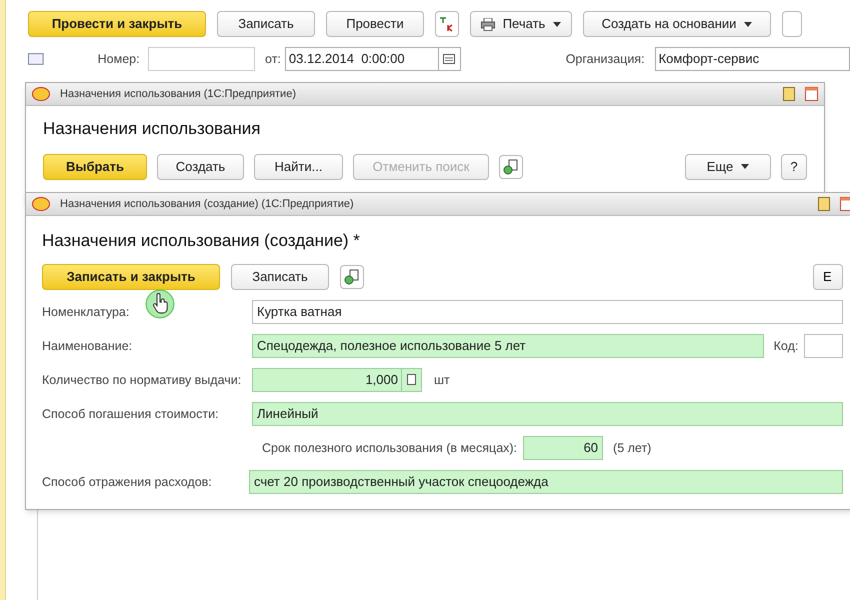 This screenshot has height=600, width=850. What do you see at coordinates (442, 379) in the screenshot?
I see `field-label: шт` at bounding box center [442, 379].